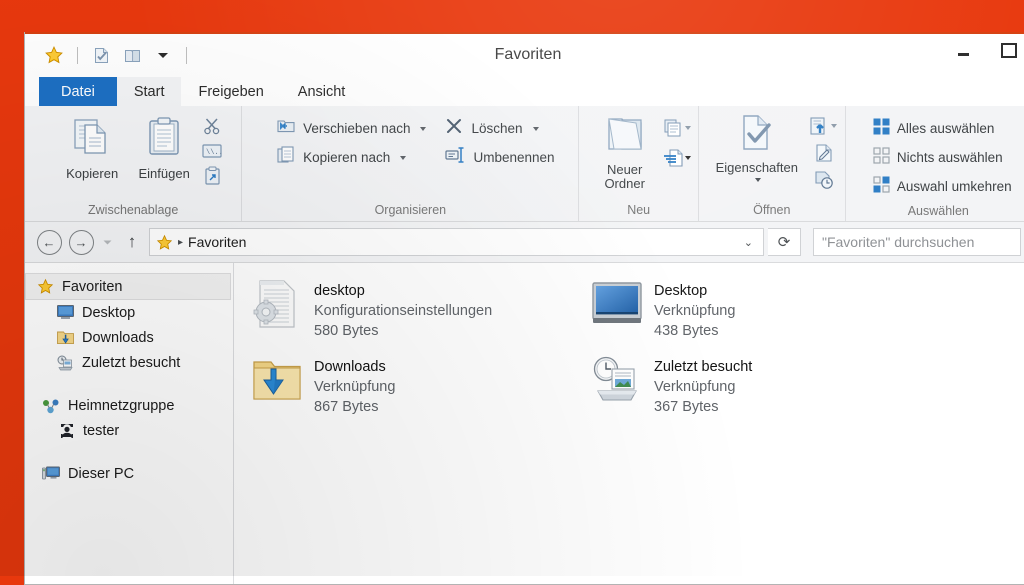 The height and width of the screenshot is (585, 1024). I want to click on ribbon-group-neu: NeuerOrdner, so click(638, 163).